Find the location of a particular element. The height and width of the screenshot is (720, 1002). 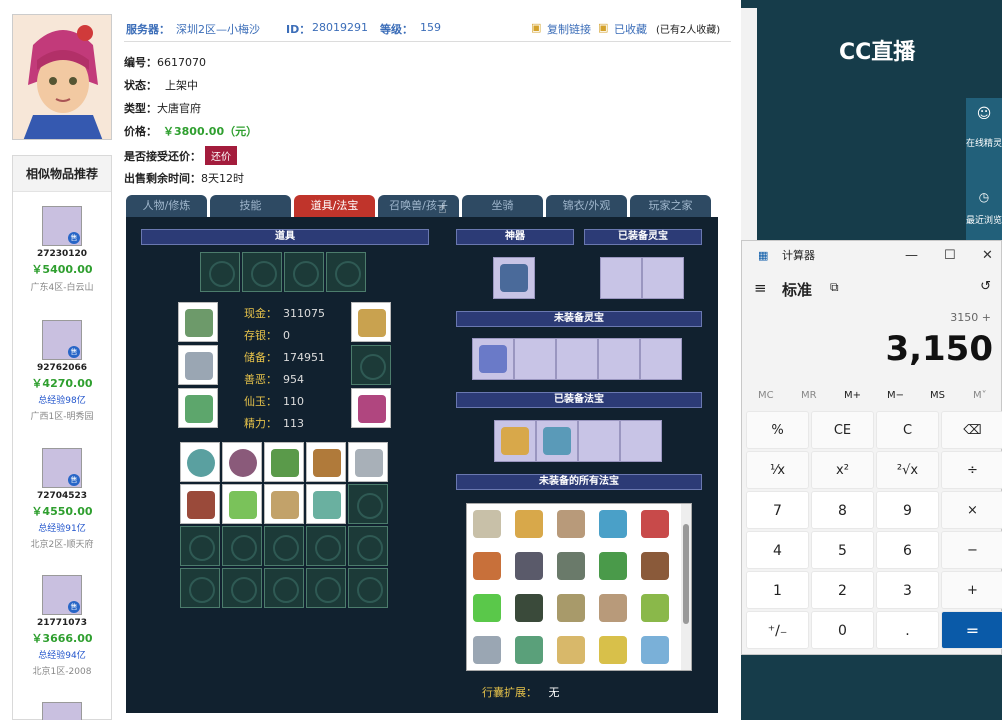

reciprocal-button: ¹⁄x is located at coordinates (777, 470).